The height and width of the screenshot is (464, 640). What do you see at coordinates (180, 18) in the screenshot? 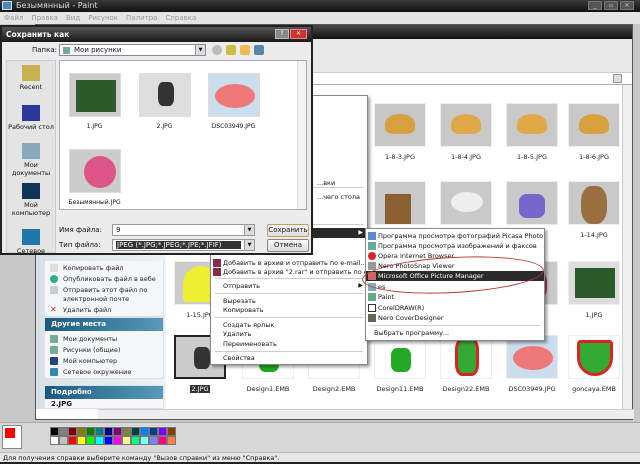
I see `menu-help: Справка` at bounding box center [180, 18].